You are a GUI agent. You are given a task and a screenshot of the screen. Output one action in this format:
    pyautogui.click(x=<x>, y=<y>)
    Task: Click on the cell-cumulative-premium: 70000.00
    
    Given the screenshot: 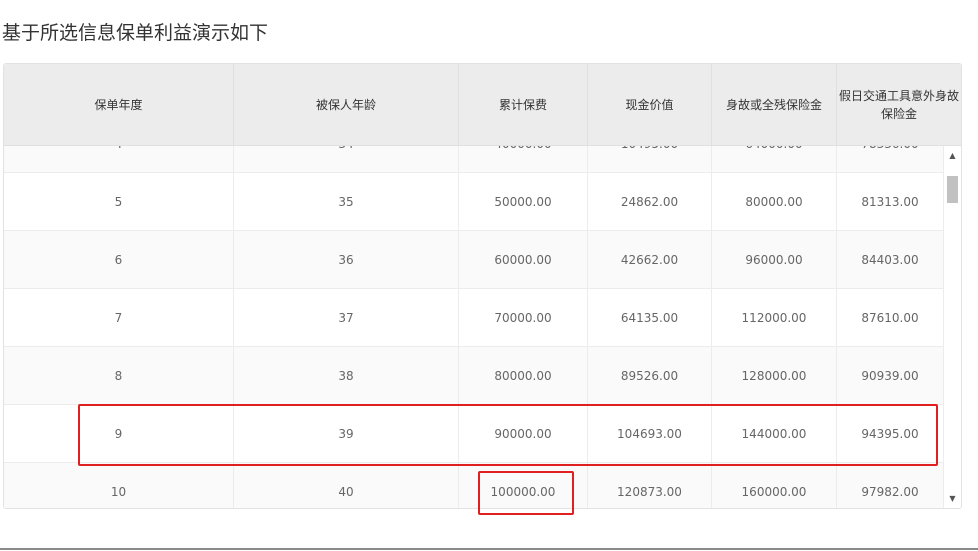 What is the action you would take?
    pyautogui.click(x=523, y=317)
    